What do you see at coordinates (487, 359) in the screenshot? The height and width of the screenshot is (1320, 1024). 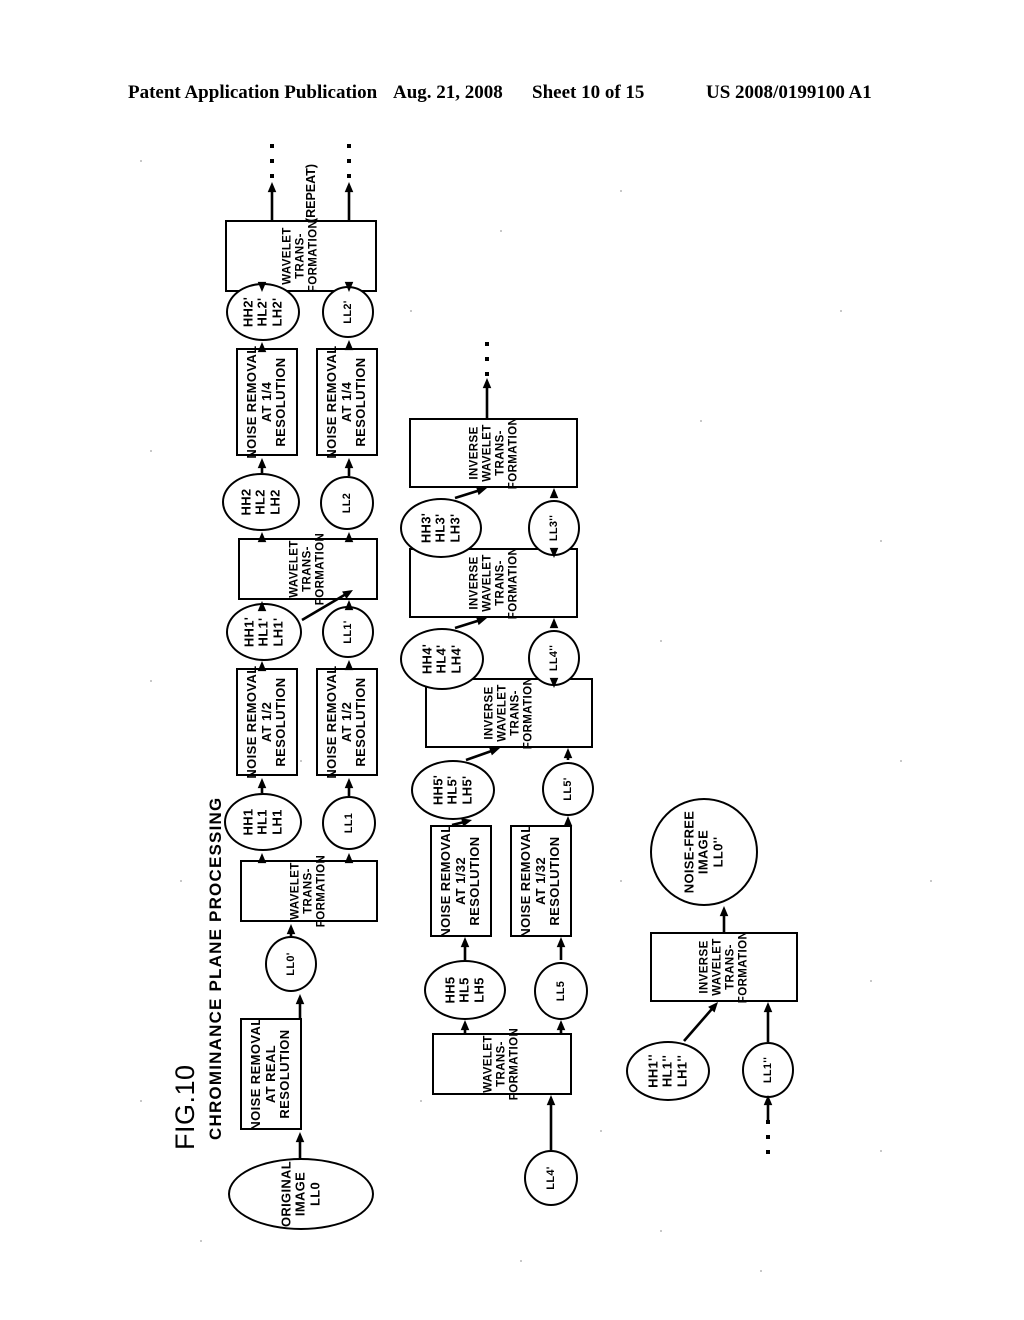 I see `continuation-dots-inverse` at bounding box center [487, 359].